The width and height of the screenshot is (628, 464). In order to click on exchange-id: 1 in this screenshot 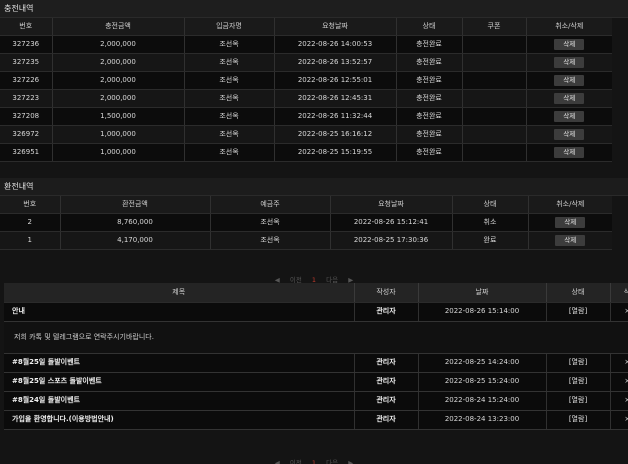, I will do `click(30, 240)`.